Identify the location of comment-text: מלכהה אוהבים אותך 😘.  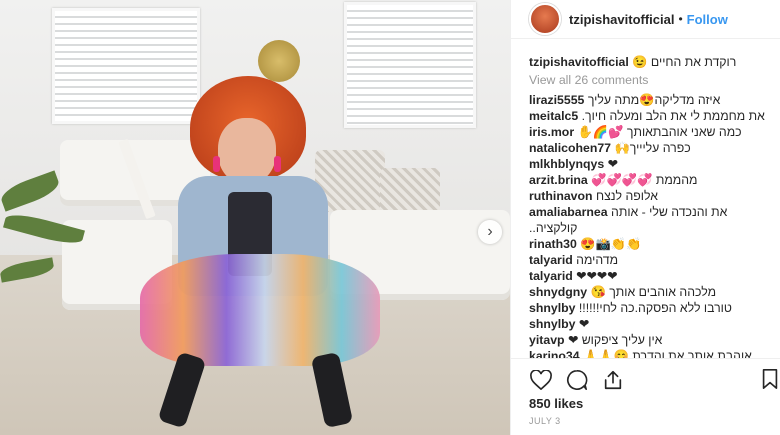
(653, 292).